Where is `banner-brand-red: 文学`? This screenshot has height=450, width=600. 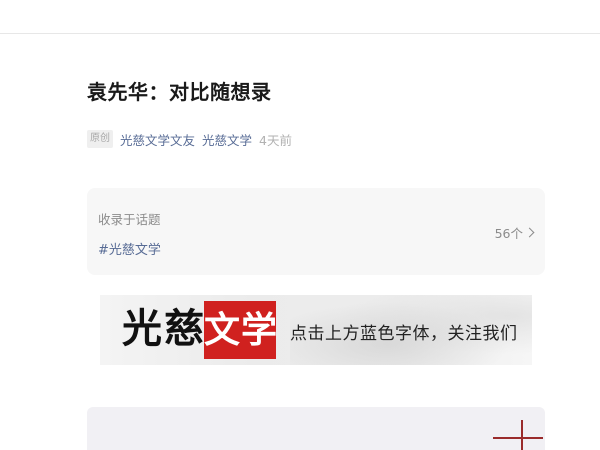 banner-brand-red: 文学 is located at coordinates (241, 330).